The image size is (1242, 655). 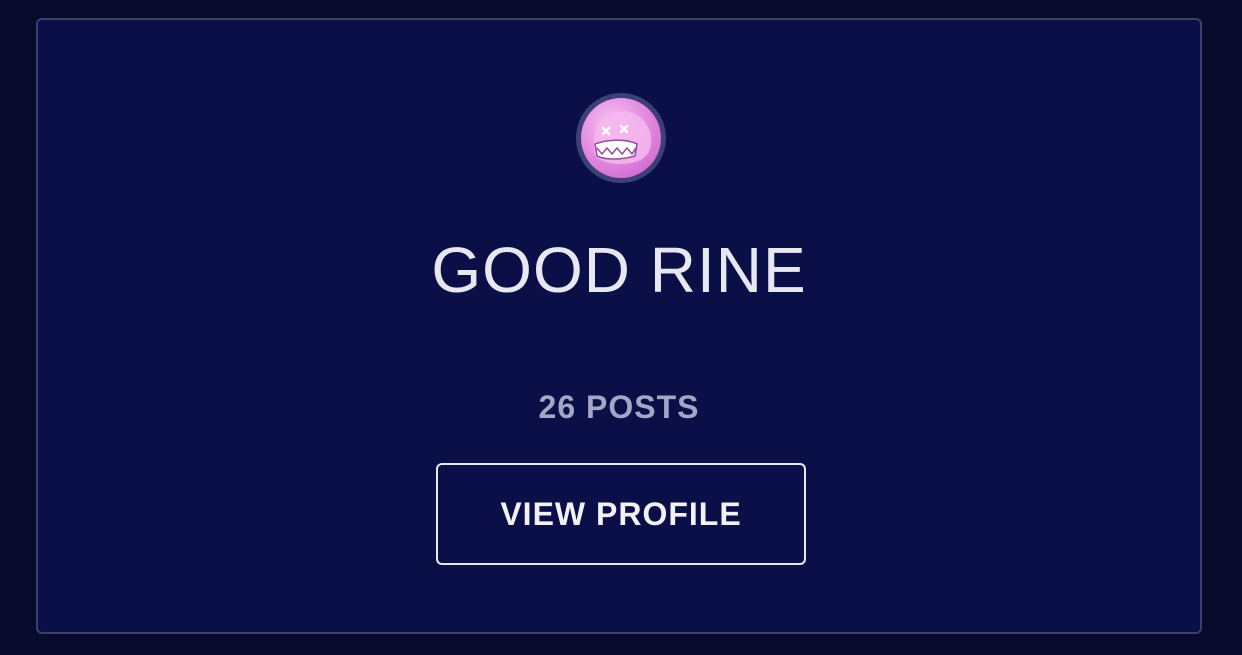 What do you see at coordinates (621, 514) in the screenshot?
I see `view-profile-button: VIEW PROFILE` at bounding box center [621, 514].